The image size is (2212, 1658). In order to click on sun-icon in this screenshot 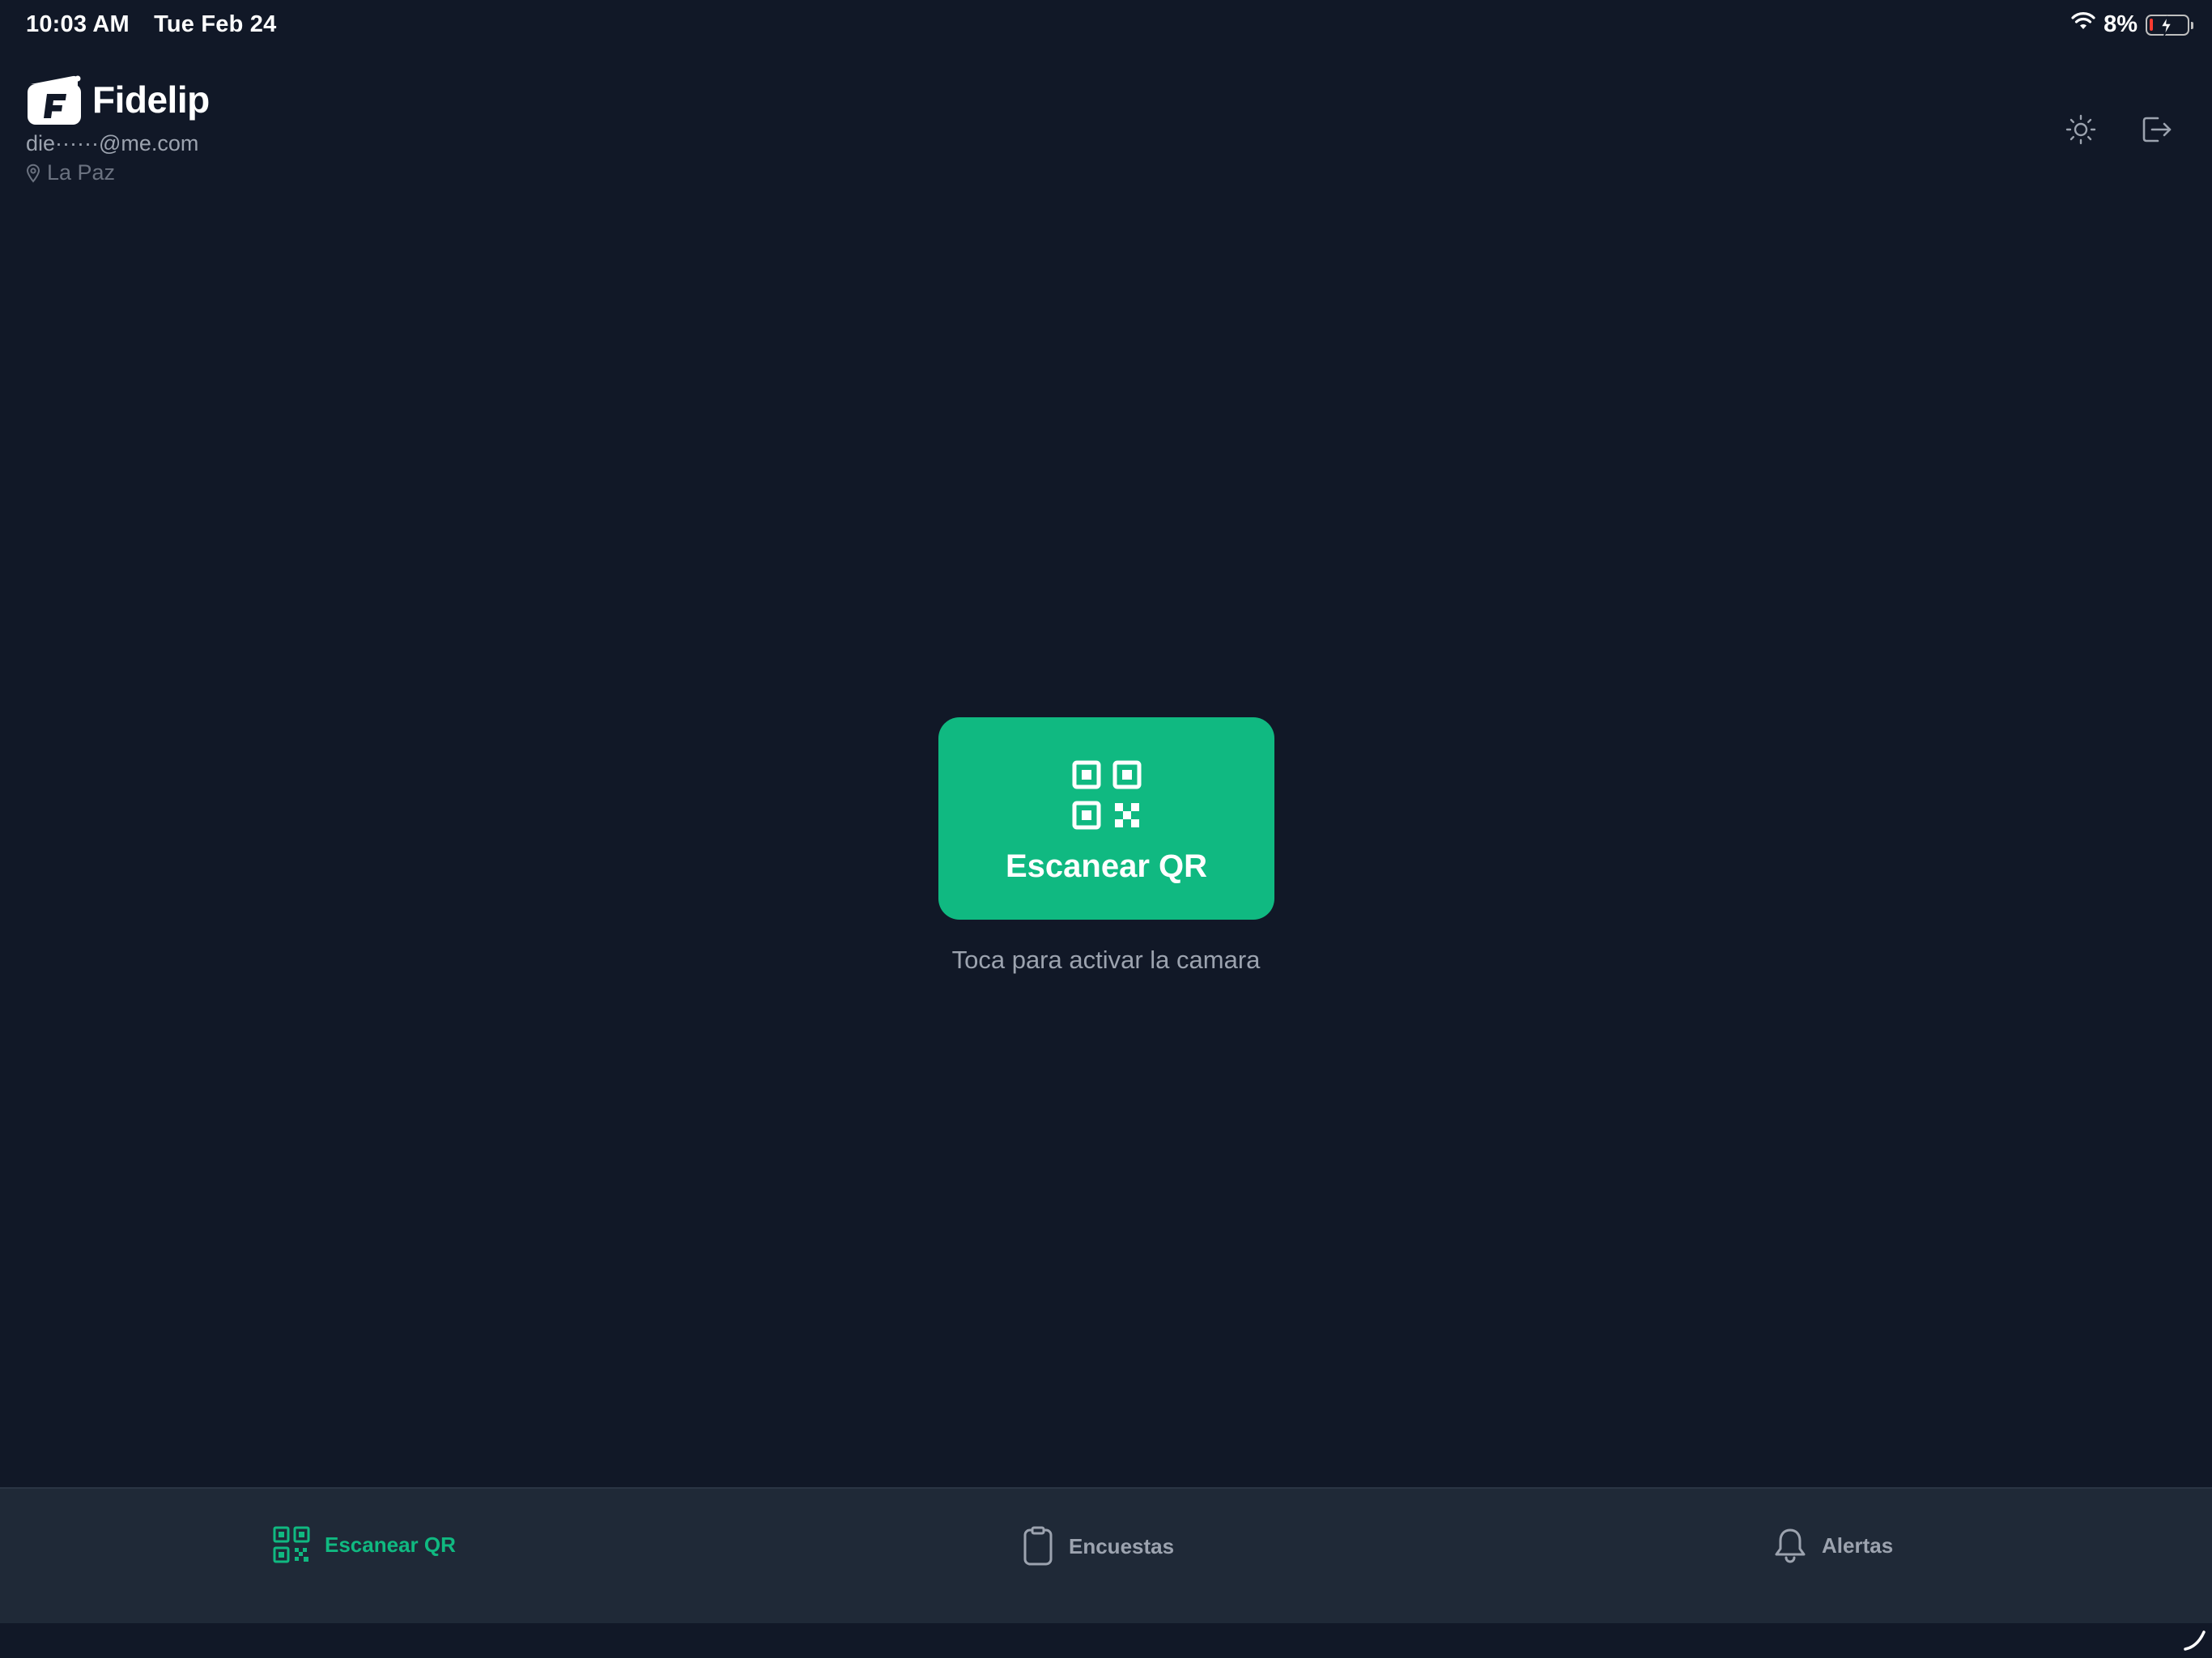, I will do `click(2081, 129)`.